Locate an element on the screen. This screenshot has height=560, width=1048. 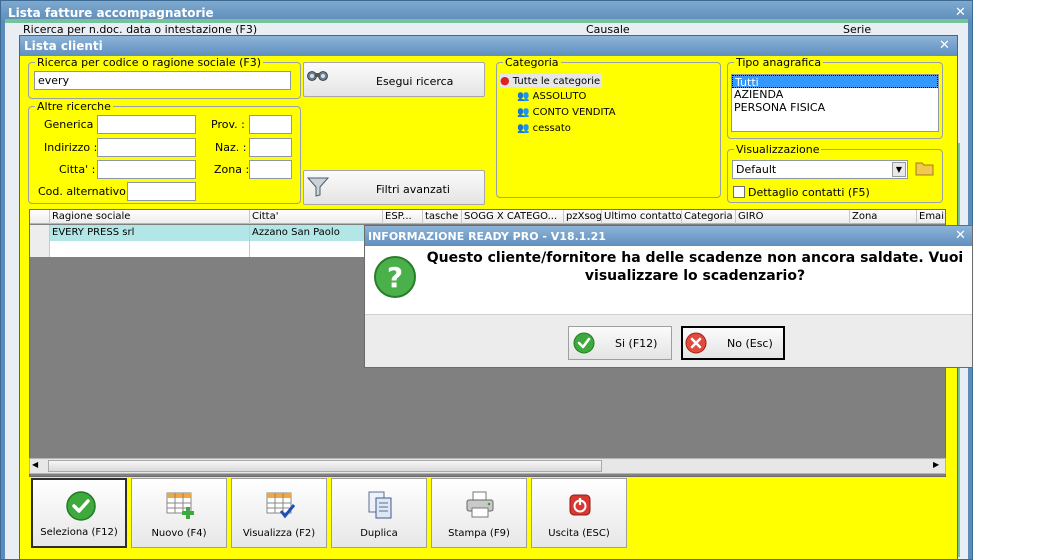
clienti-close-icon: ✕ is located at coordinates (944, 45).